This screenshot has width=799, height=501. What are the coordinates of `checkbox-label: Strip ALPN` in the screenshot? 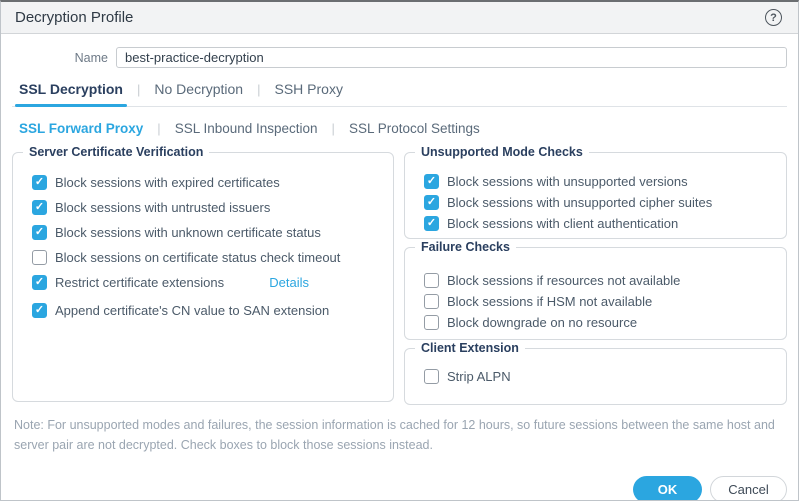 It's located at (479, 376).